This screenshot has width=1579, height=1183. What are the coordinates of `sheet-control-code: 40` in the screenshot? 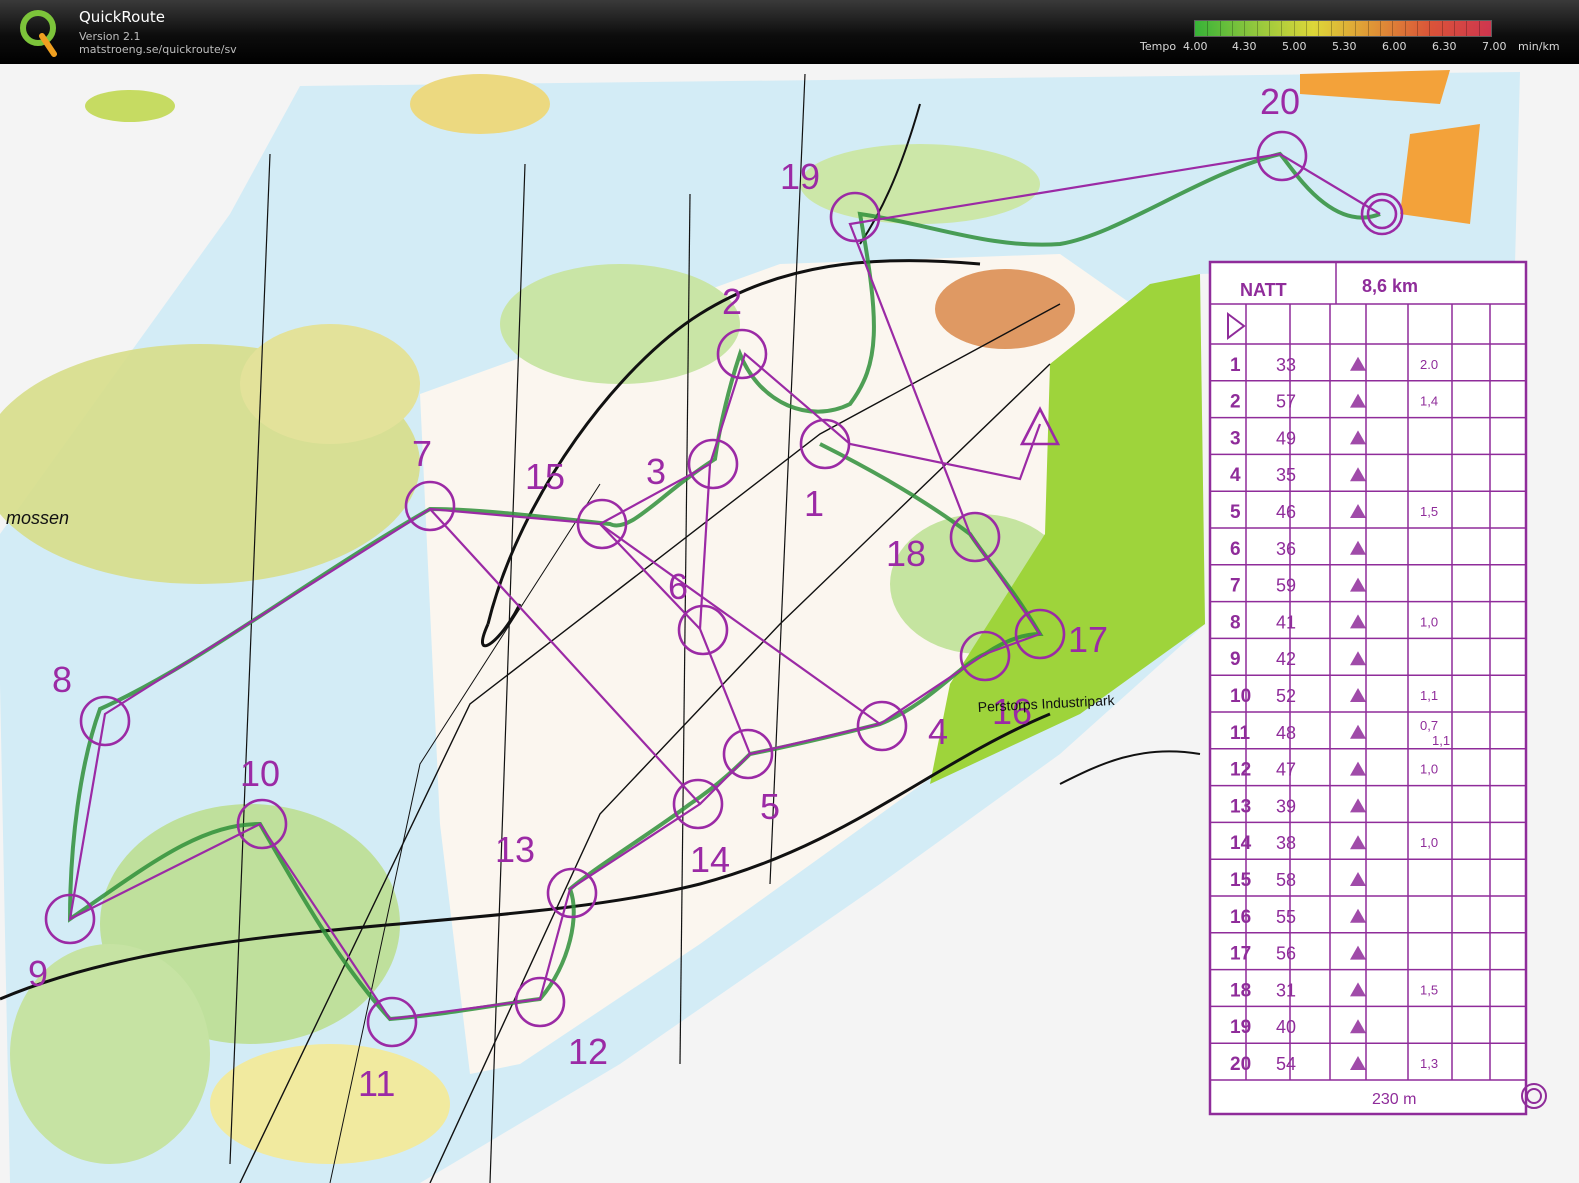 It's located at (1286, 1027).